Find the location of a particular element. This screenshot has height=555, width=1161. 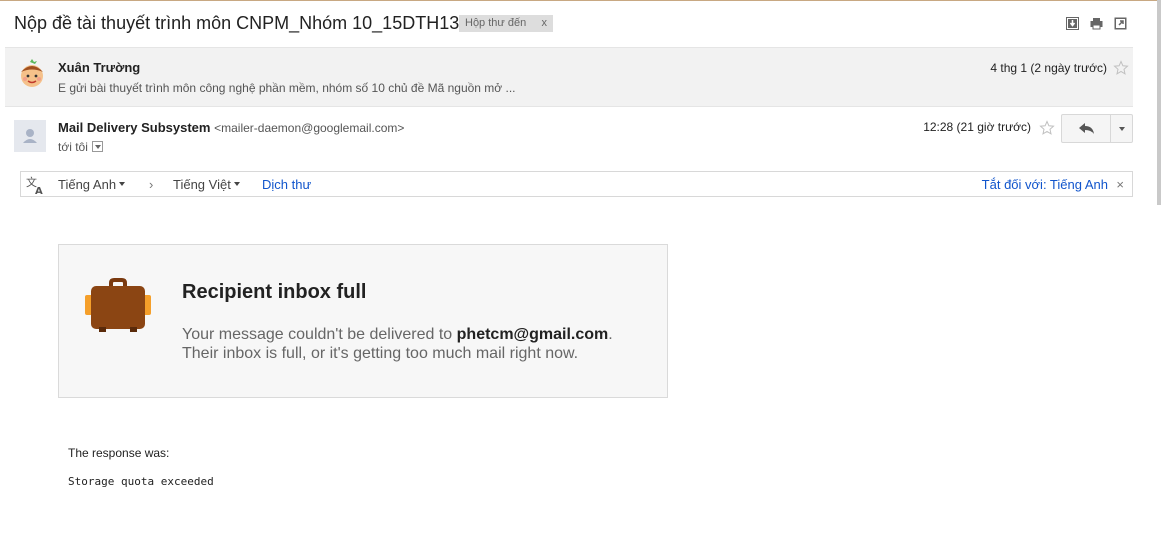

sender-name: Mail Delivery Subsystem is located at coordinates (134, 127).